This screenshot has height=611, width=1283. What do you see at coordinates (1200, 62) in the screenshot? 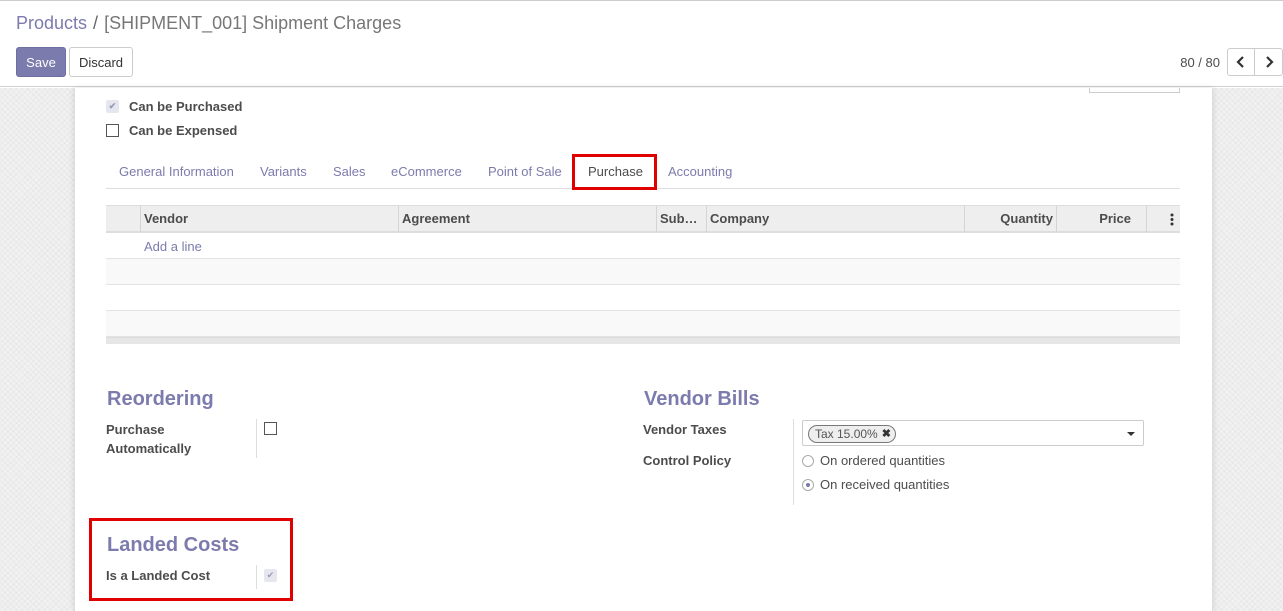
I see `pager-value: 80 / 80` at bounding box center [1200, 62].